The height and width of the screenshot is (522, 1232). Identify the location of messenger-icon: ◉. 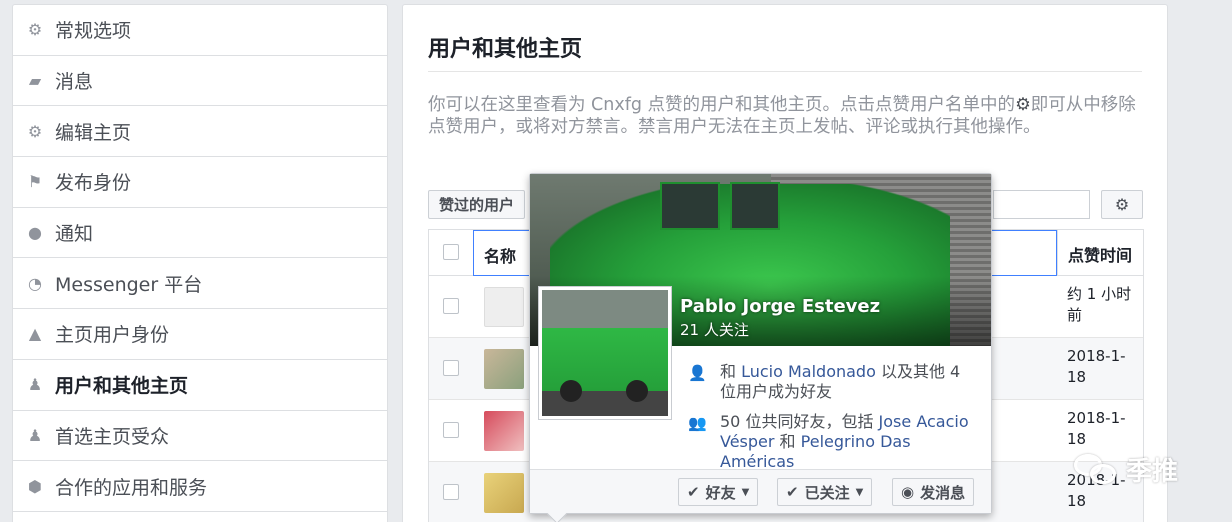
(908, 492).